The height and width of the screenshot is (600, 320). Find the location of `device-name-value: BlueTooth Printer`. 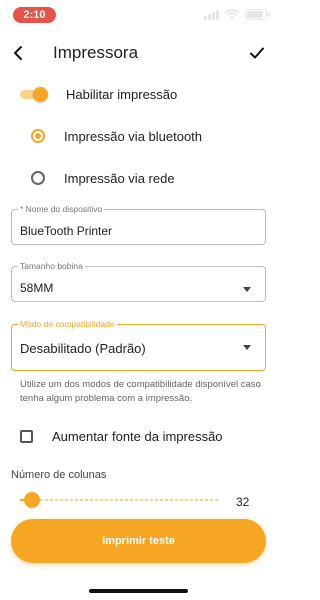

device-name-value: BlueTooth Printer is located at coordinates (66, 231).